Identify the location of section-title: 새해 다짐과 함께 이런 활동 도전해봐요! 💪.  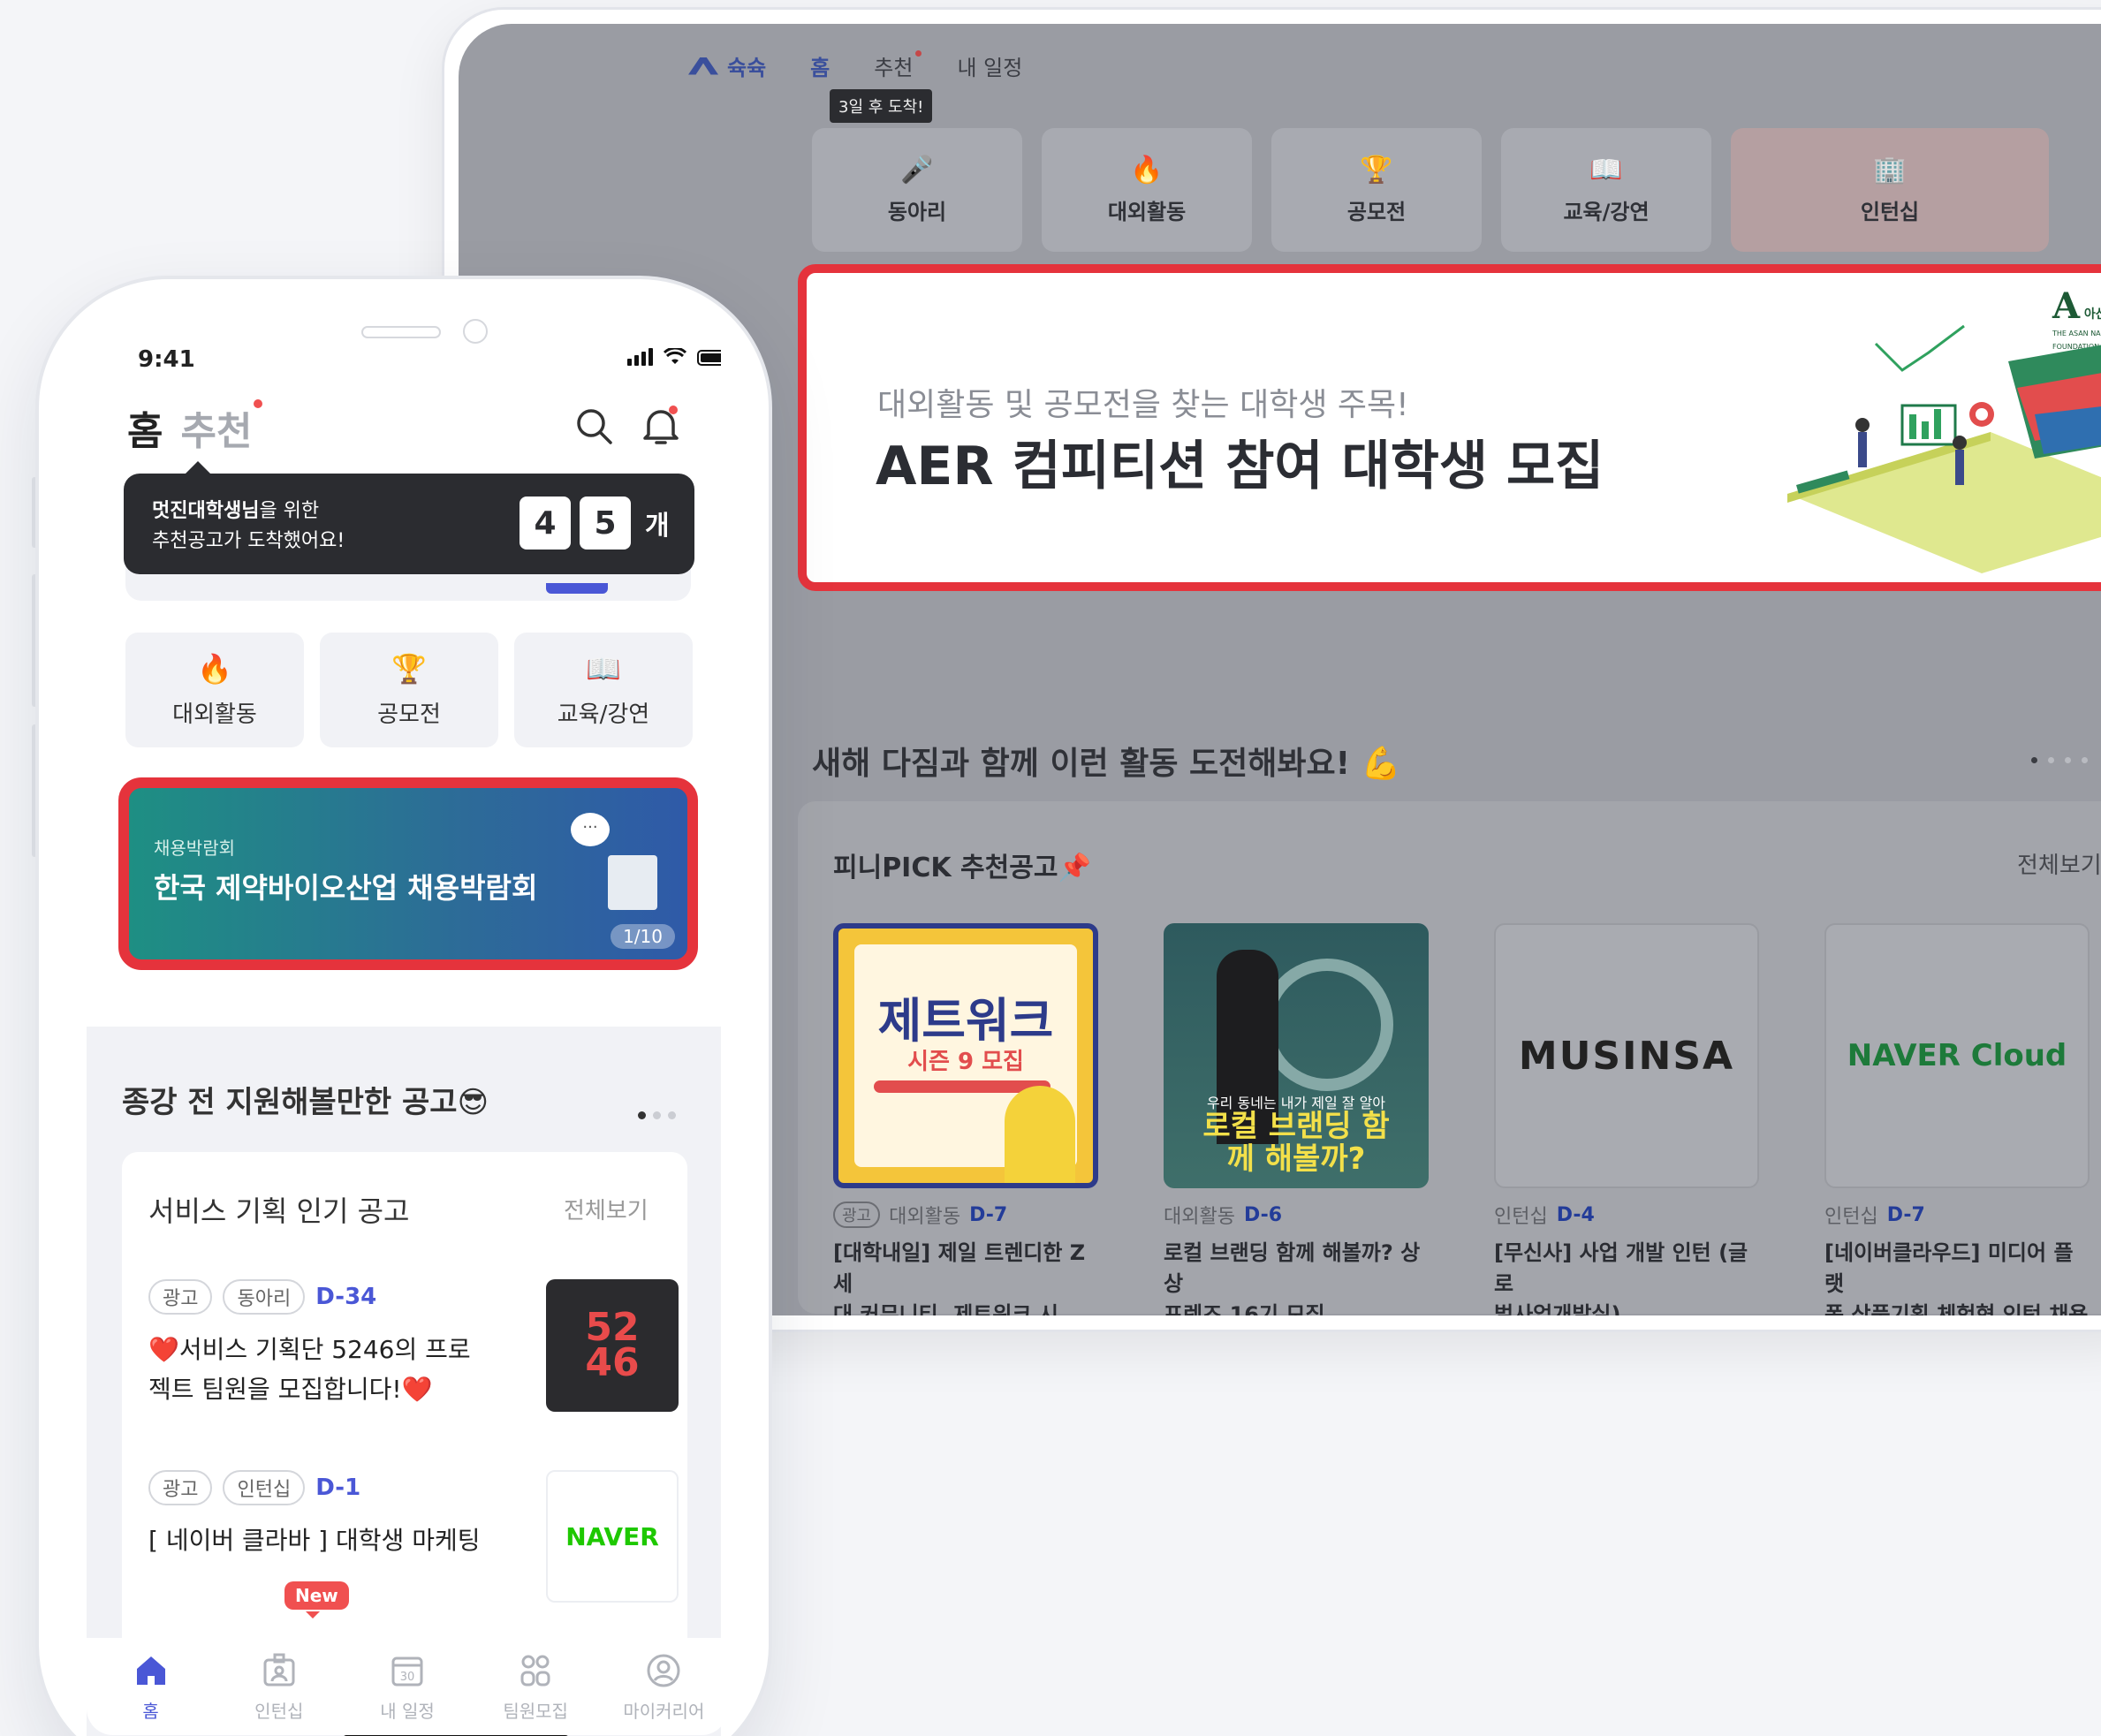
(1106, 764).